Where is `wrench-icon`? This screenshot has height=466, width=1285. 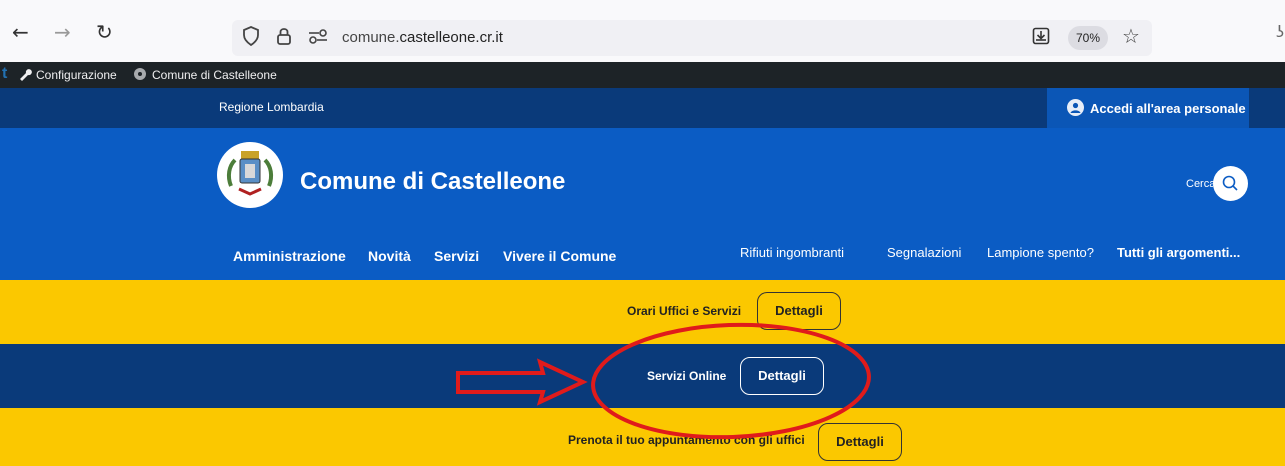
wrench-icon is located at coordinates (25, 75).